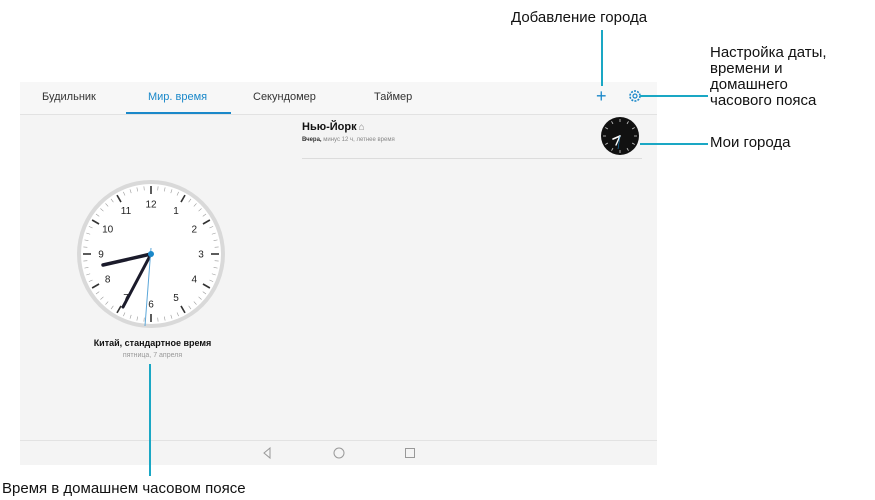 The height and width of the screenshot is (500, 875). Describe the element at coordinates (674, 96) in the screenshot. I see `callout-line-settings` at that location.